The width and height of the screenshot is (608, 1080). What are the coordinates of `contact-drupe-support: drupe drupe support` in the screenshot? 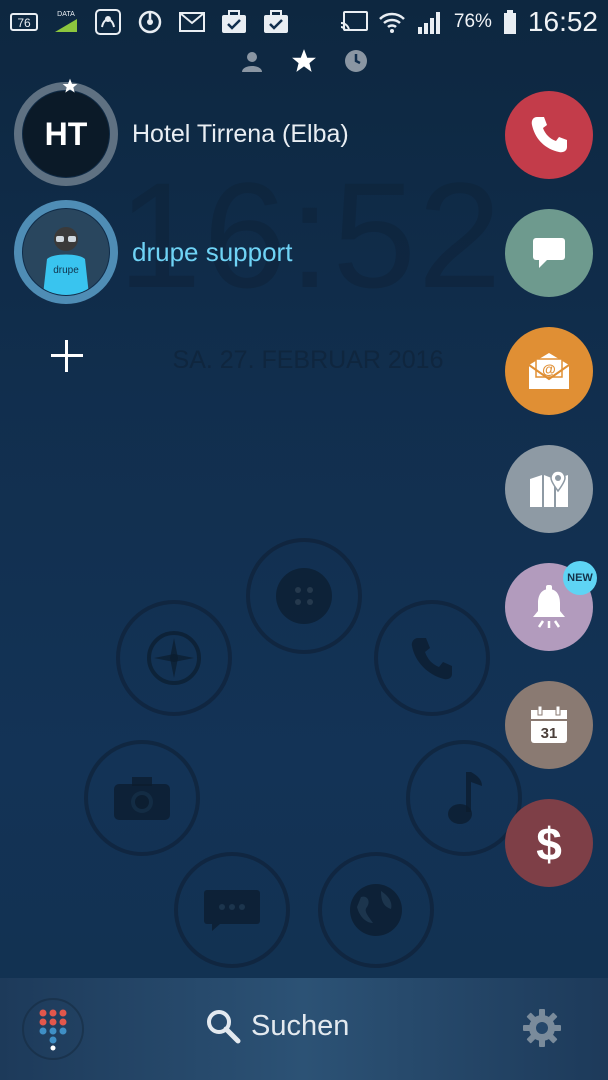 It's located at (153, 252).